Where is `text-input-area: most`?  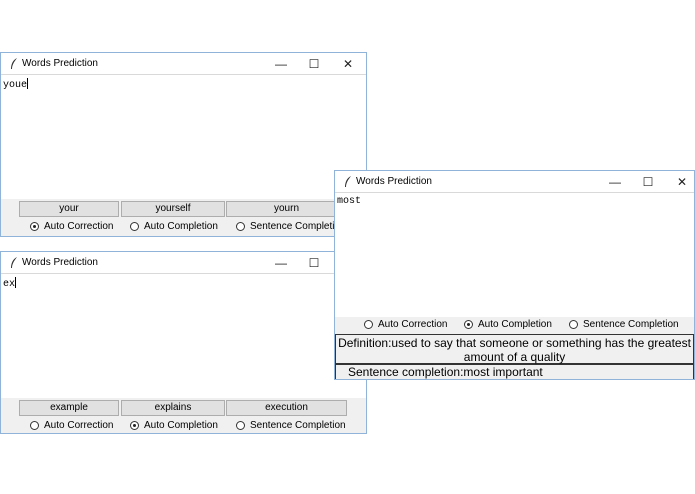 text-input-area: most is located at coordinates (514, 255).